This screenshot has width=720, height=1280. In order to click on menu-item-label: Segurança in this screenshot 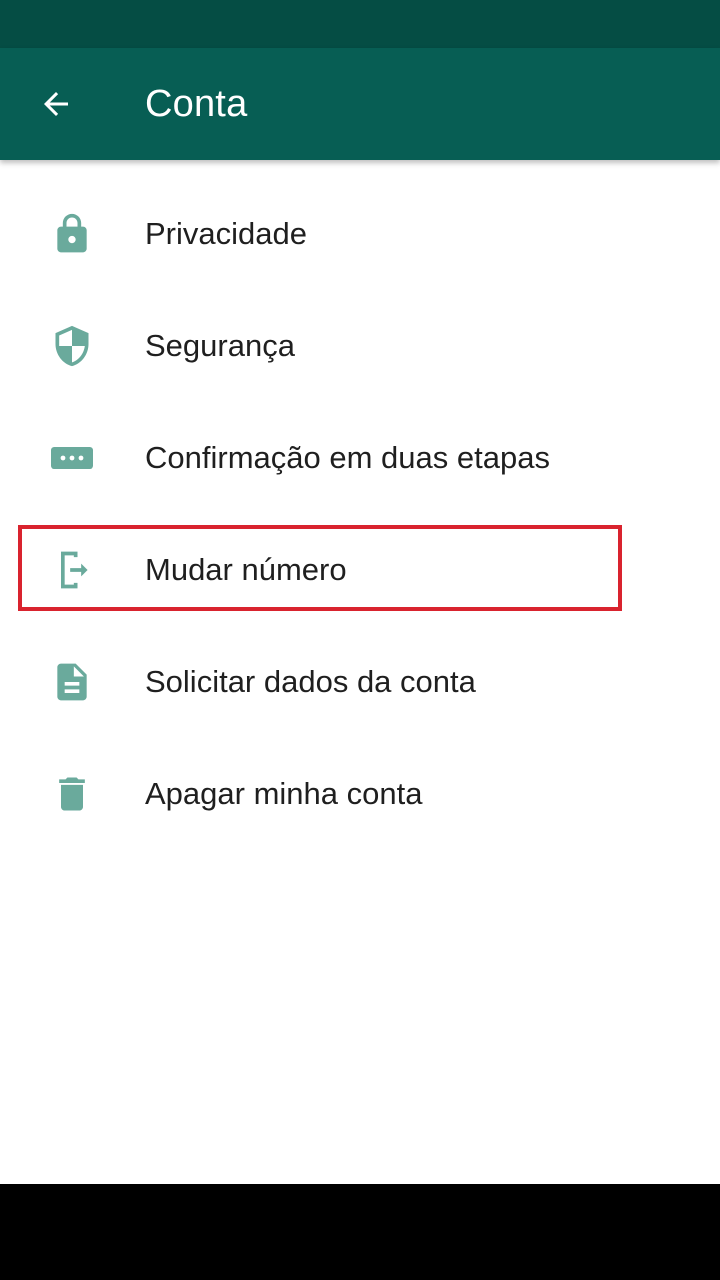, I will do `click(220, 345)`.